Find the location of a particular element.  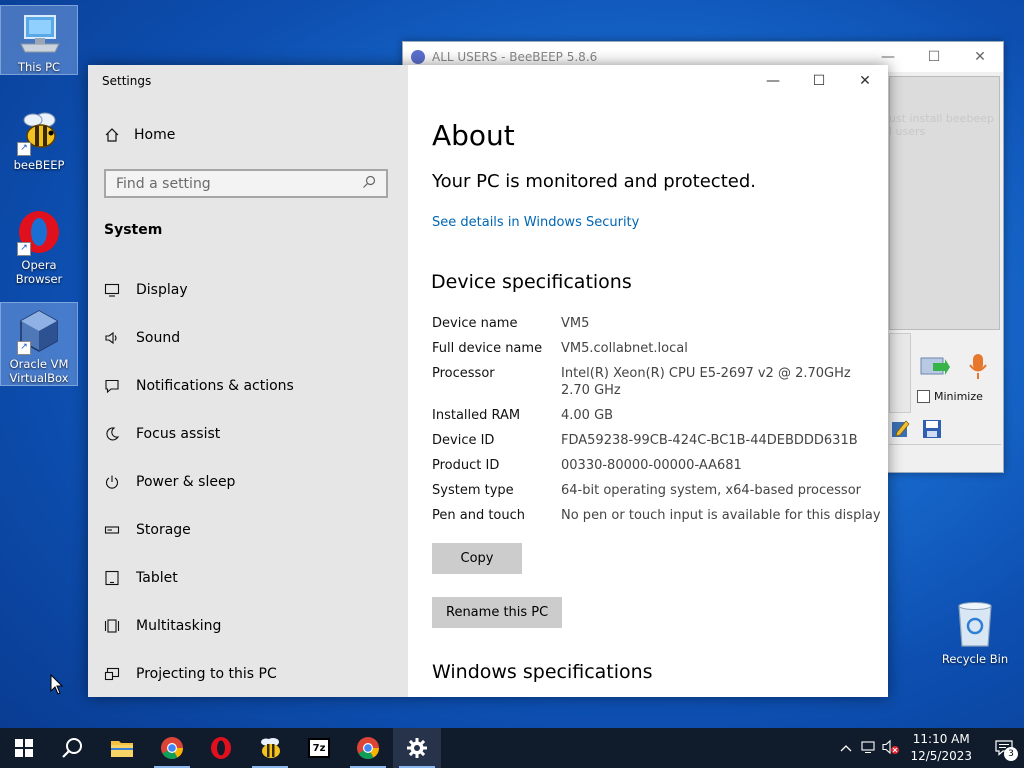

desktop-icon-virtualbox: ↗ Oracle VM VirtualBox is located at coordinates (39, 344).